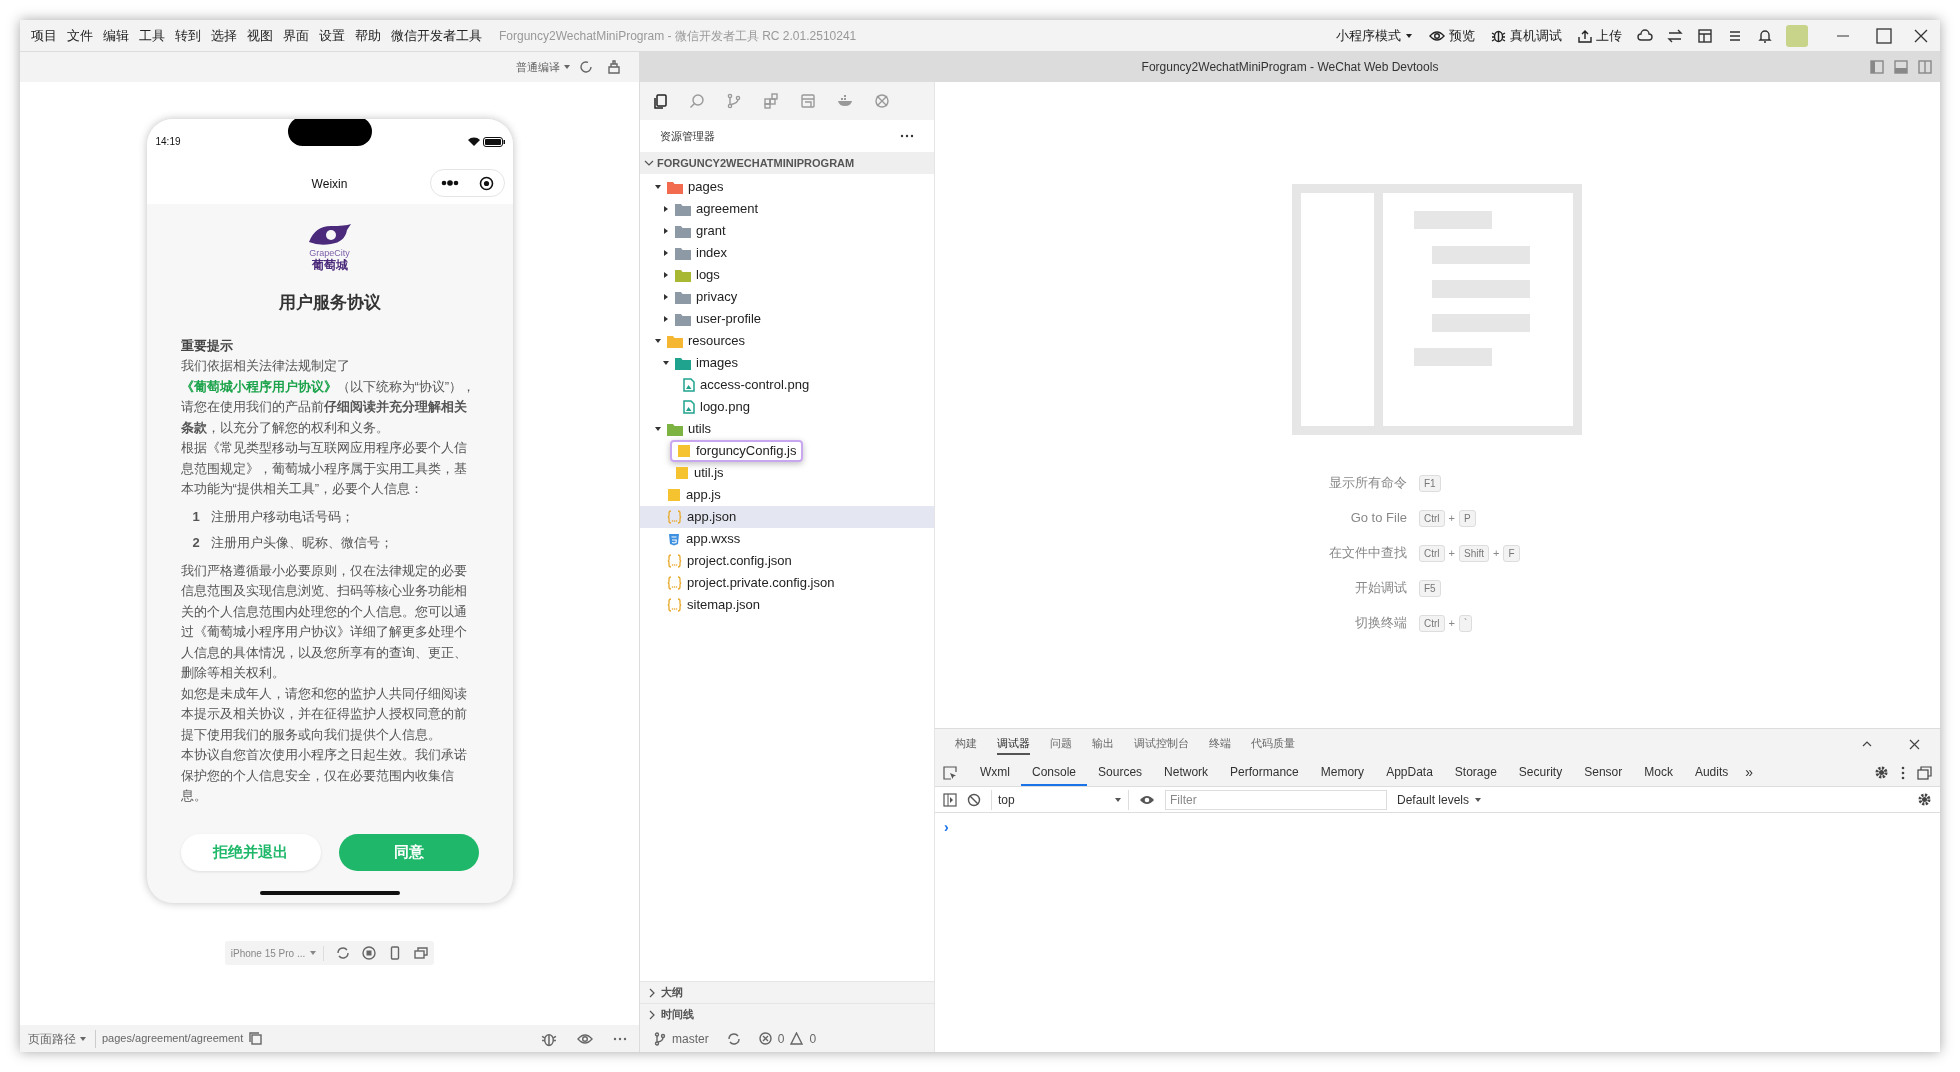 This screenshot has height=1072, width=1960. Describe the element at coordinates (787, 275) in the screenshot. I see `tree-item: logs` at that location.